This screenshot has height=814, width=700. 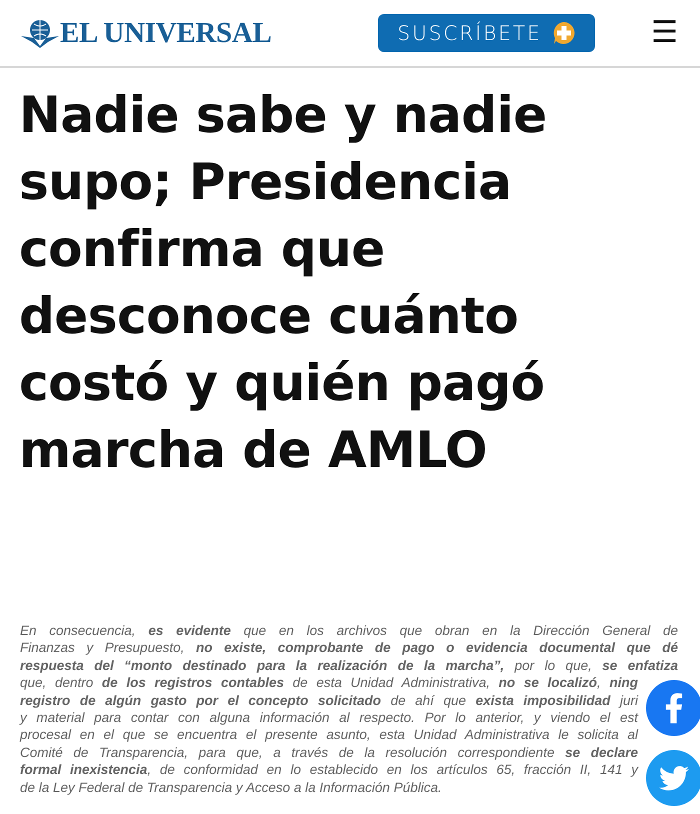 What do you see at coordinates (487, 33) in the screenshot?
I see `subscribe-button: SUSCRÍBETE` at bounding box center [487, 33].